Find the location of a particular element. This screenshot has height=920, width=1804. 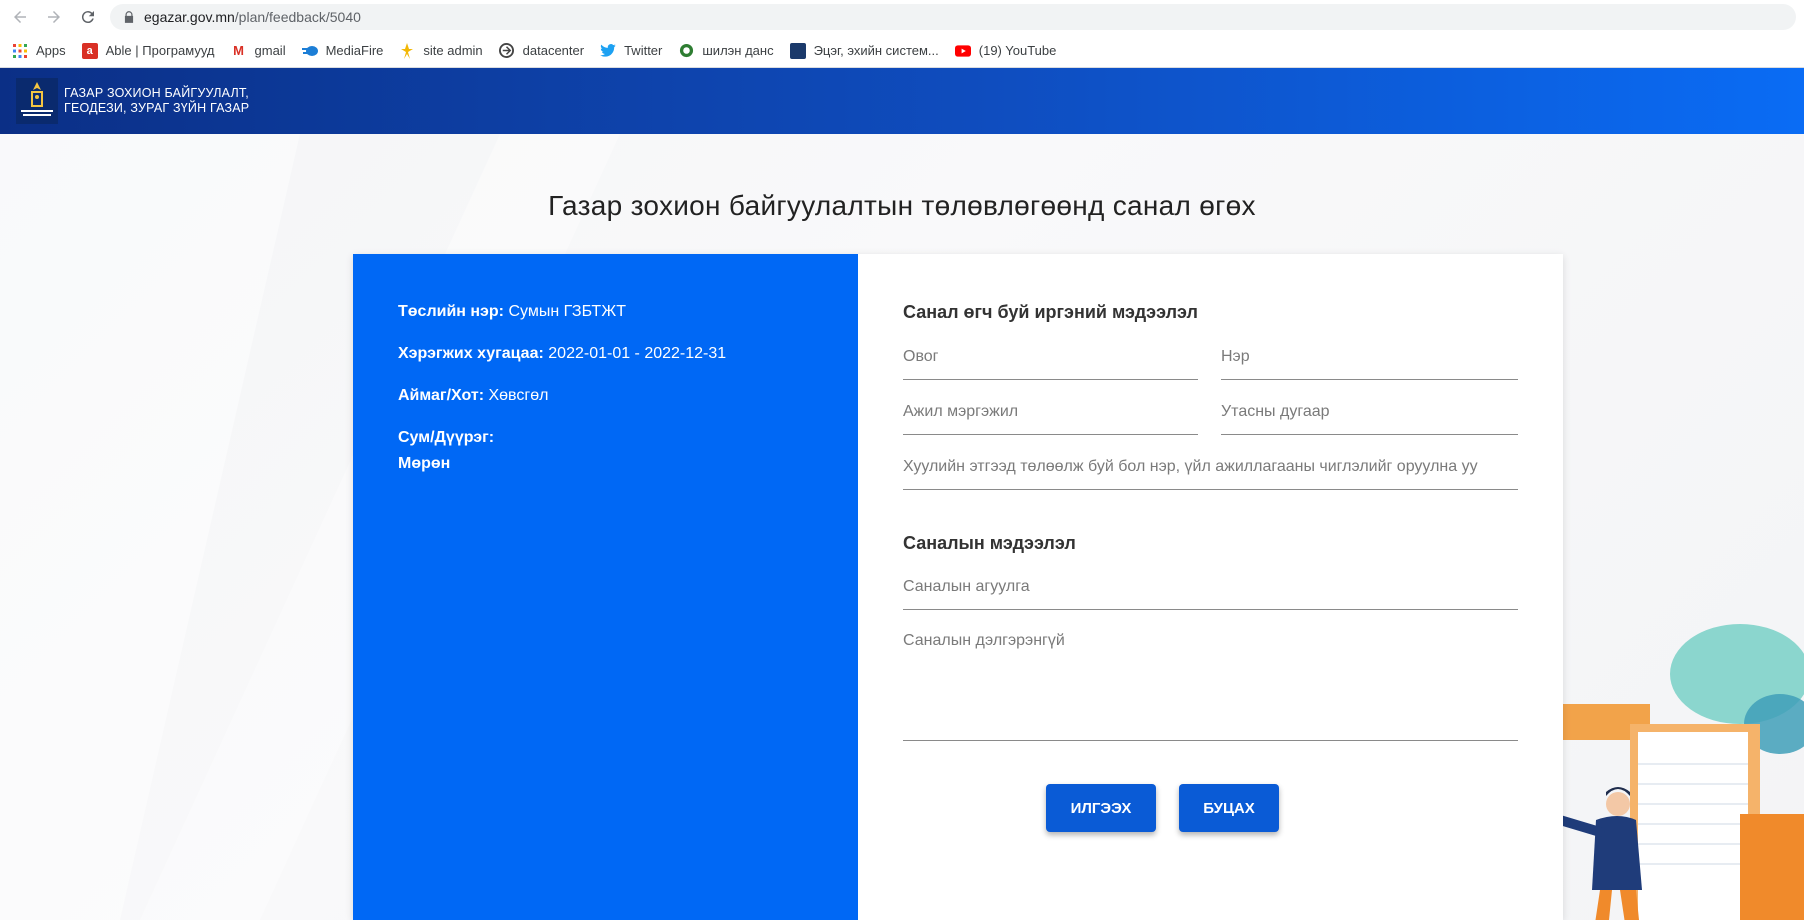

bookmark-label: gmail is located at coordinates (270, 50).